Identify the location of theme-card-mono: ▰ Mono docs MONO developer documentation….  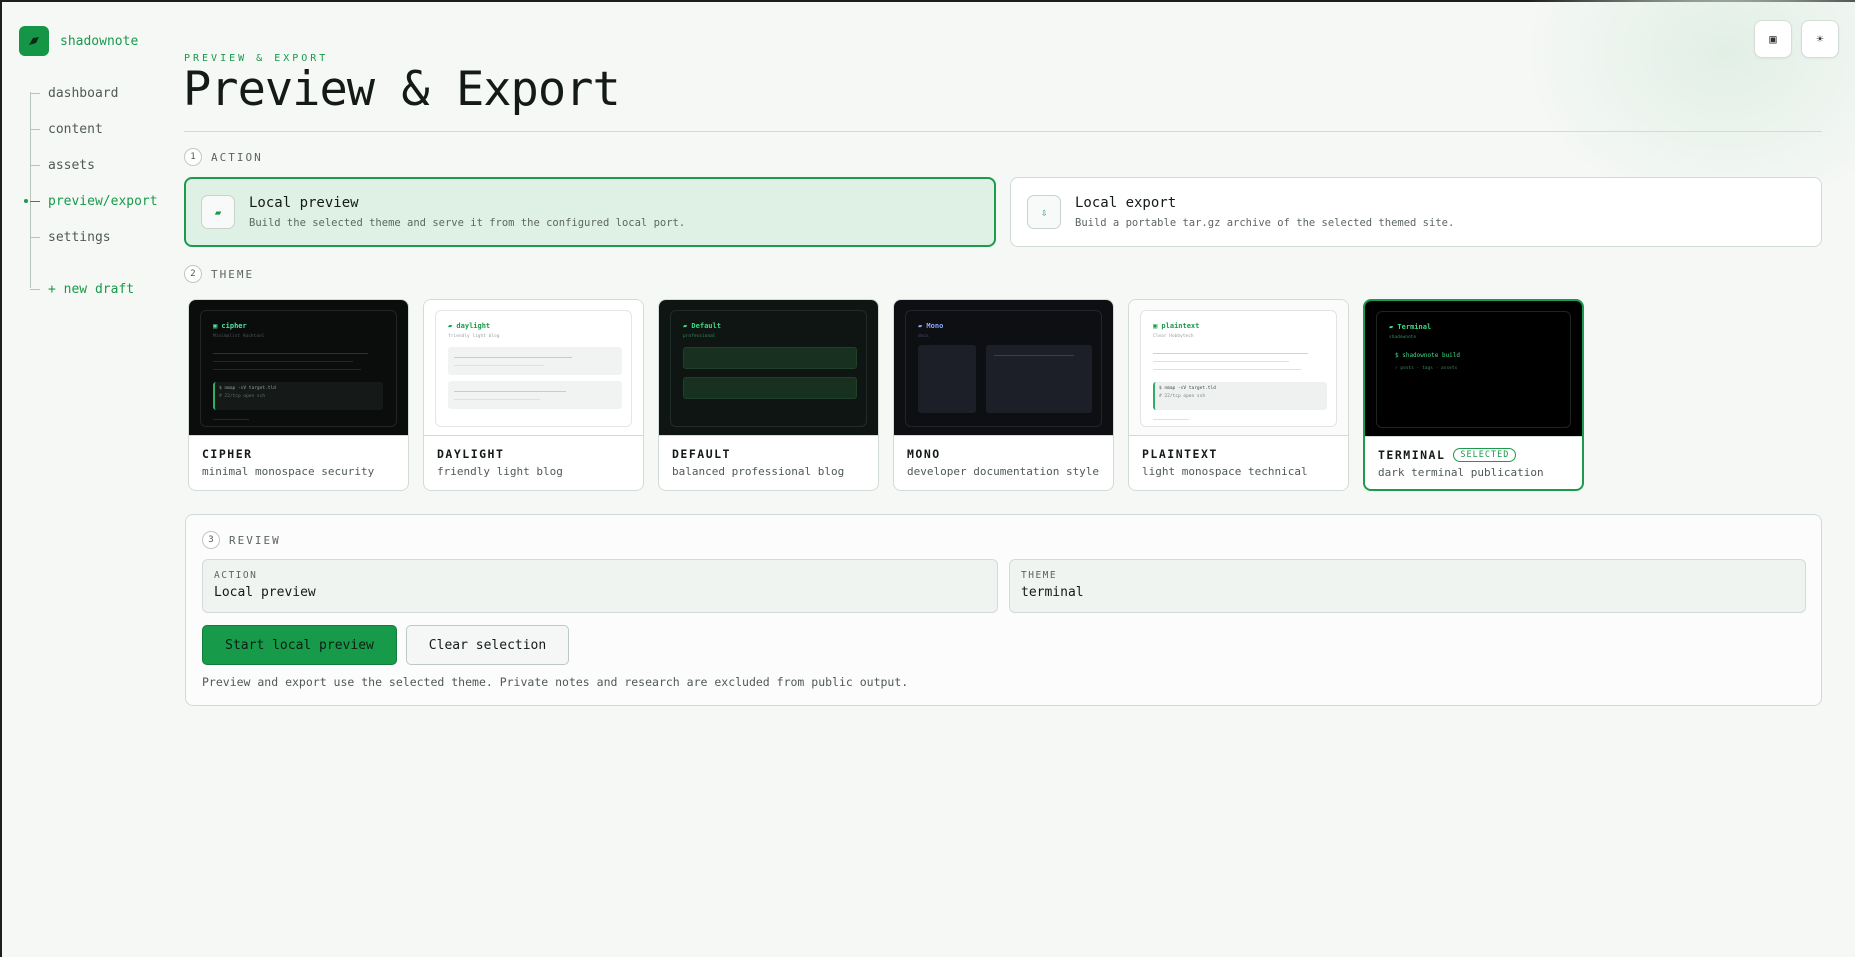
(1003, 395).